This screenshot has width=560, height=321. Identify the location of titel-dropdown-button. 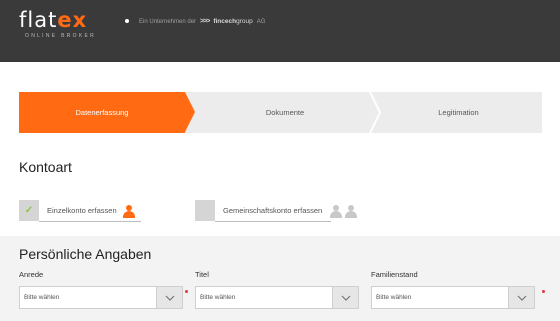
(345, 297).